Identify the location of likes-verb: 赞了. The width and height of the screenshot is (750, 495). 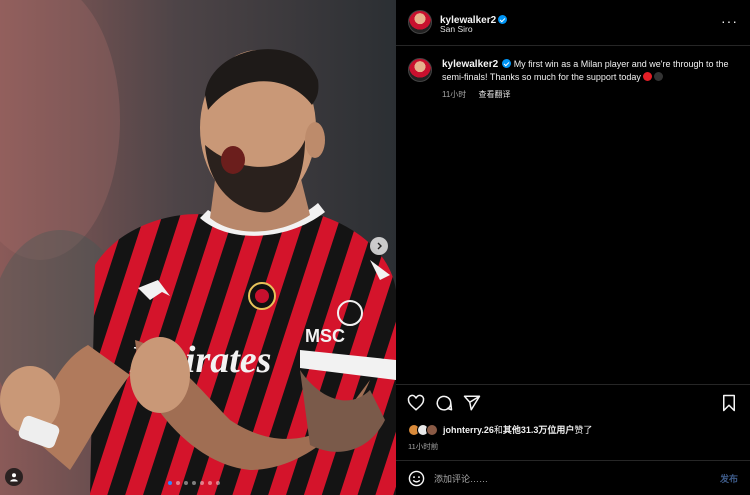
(583, 430).